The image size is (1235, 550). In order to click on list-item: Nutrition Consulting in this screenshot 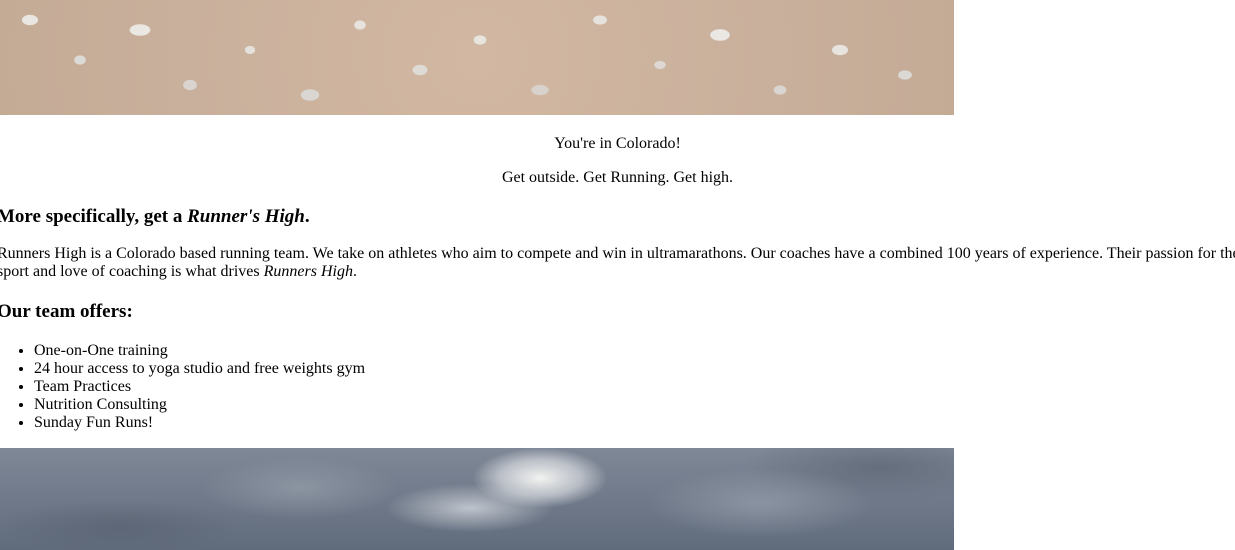, I will do `click(199, 405)`.